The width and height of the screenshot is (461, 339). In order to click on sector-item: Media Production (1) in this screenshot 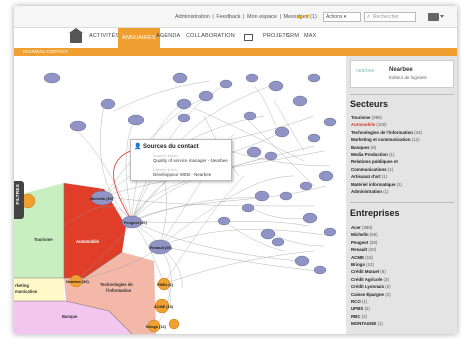, I will do `click(403, 154)`.